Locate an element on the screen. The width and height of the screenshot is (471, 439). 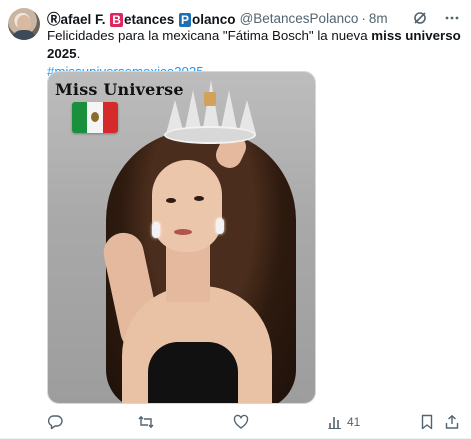
retweet-icon is located at coordinates (146, 422).